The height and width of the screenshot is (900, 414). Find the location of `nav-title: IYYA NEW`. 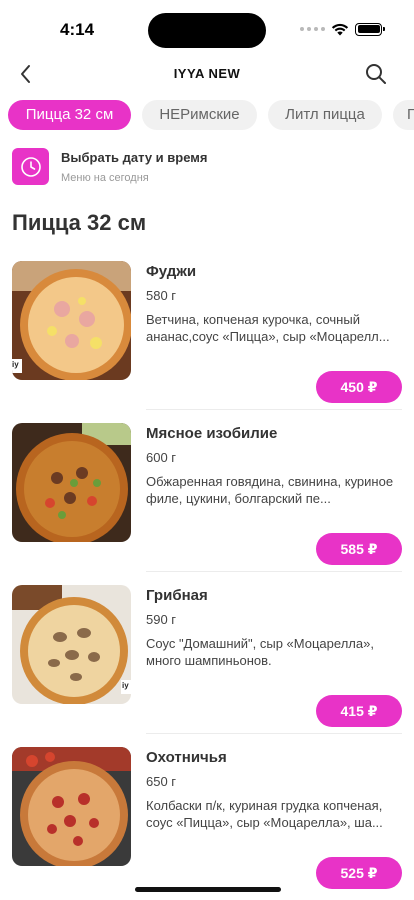

nav-title: IYYA NEW is located at coordinates (207, 73).